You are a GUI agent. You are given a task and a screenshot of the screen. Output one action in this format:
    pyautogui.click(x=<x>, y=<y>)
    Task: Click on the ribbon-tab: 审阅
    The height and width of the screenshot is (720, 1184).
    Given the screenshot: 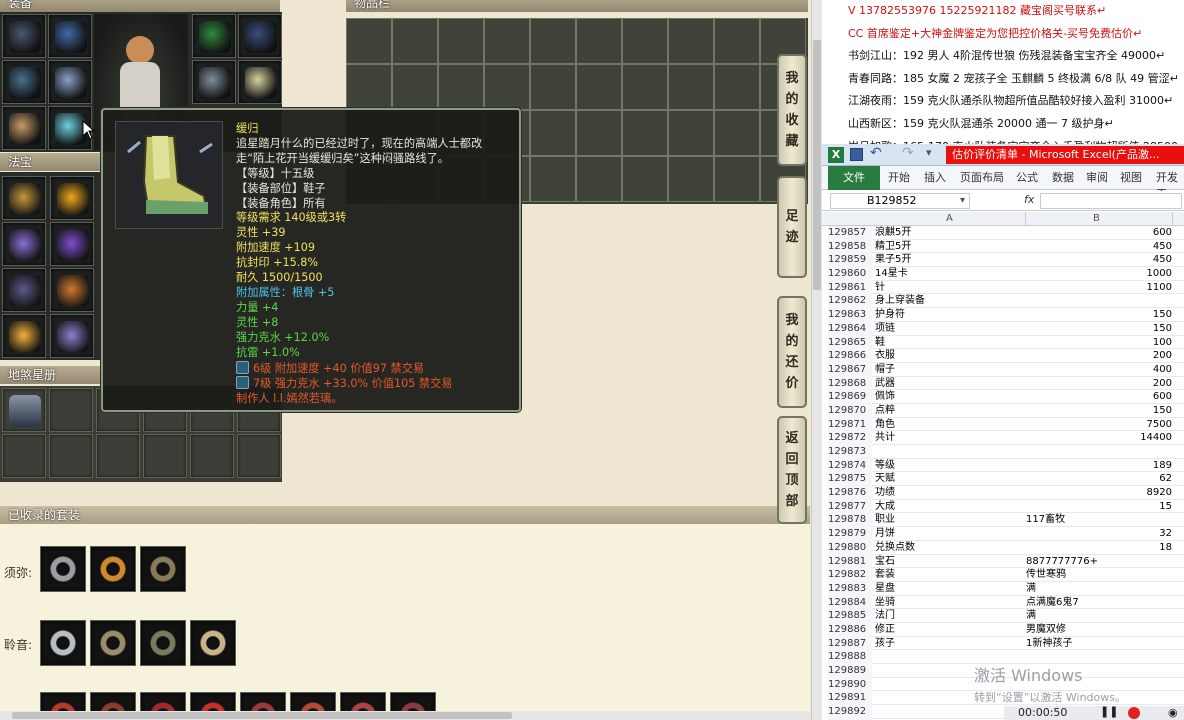 What is the action you would take?
    pyautogui.click(x=1097, y=177)
    